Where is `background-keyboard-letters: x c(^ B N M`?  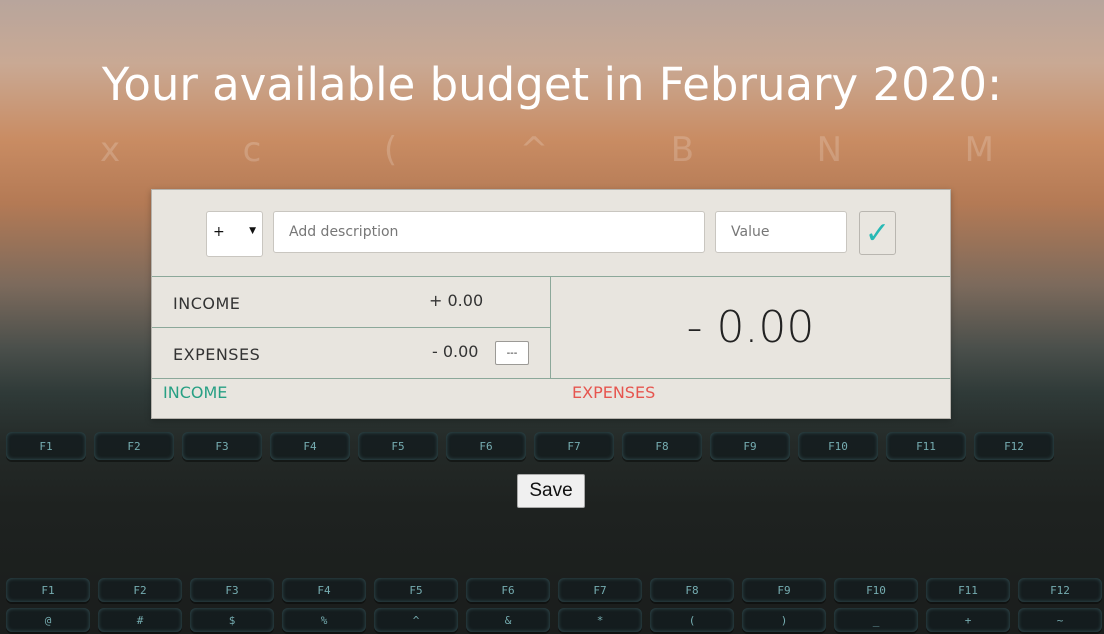
background-keyboard-letters: x c(^ B N M is located at coordinates (550, 150).